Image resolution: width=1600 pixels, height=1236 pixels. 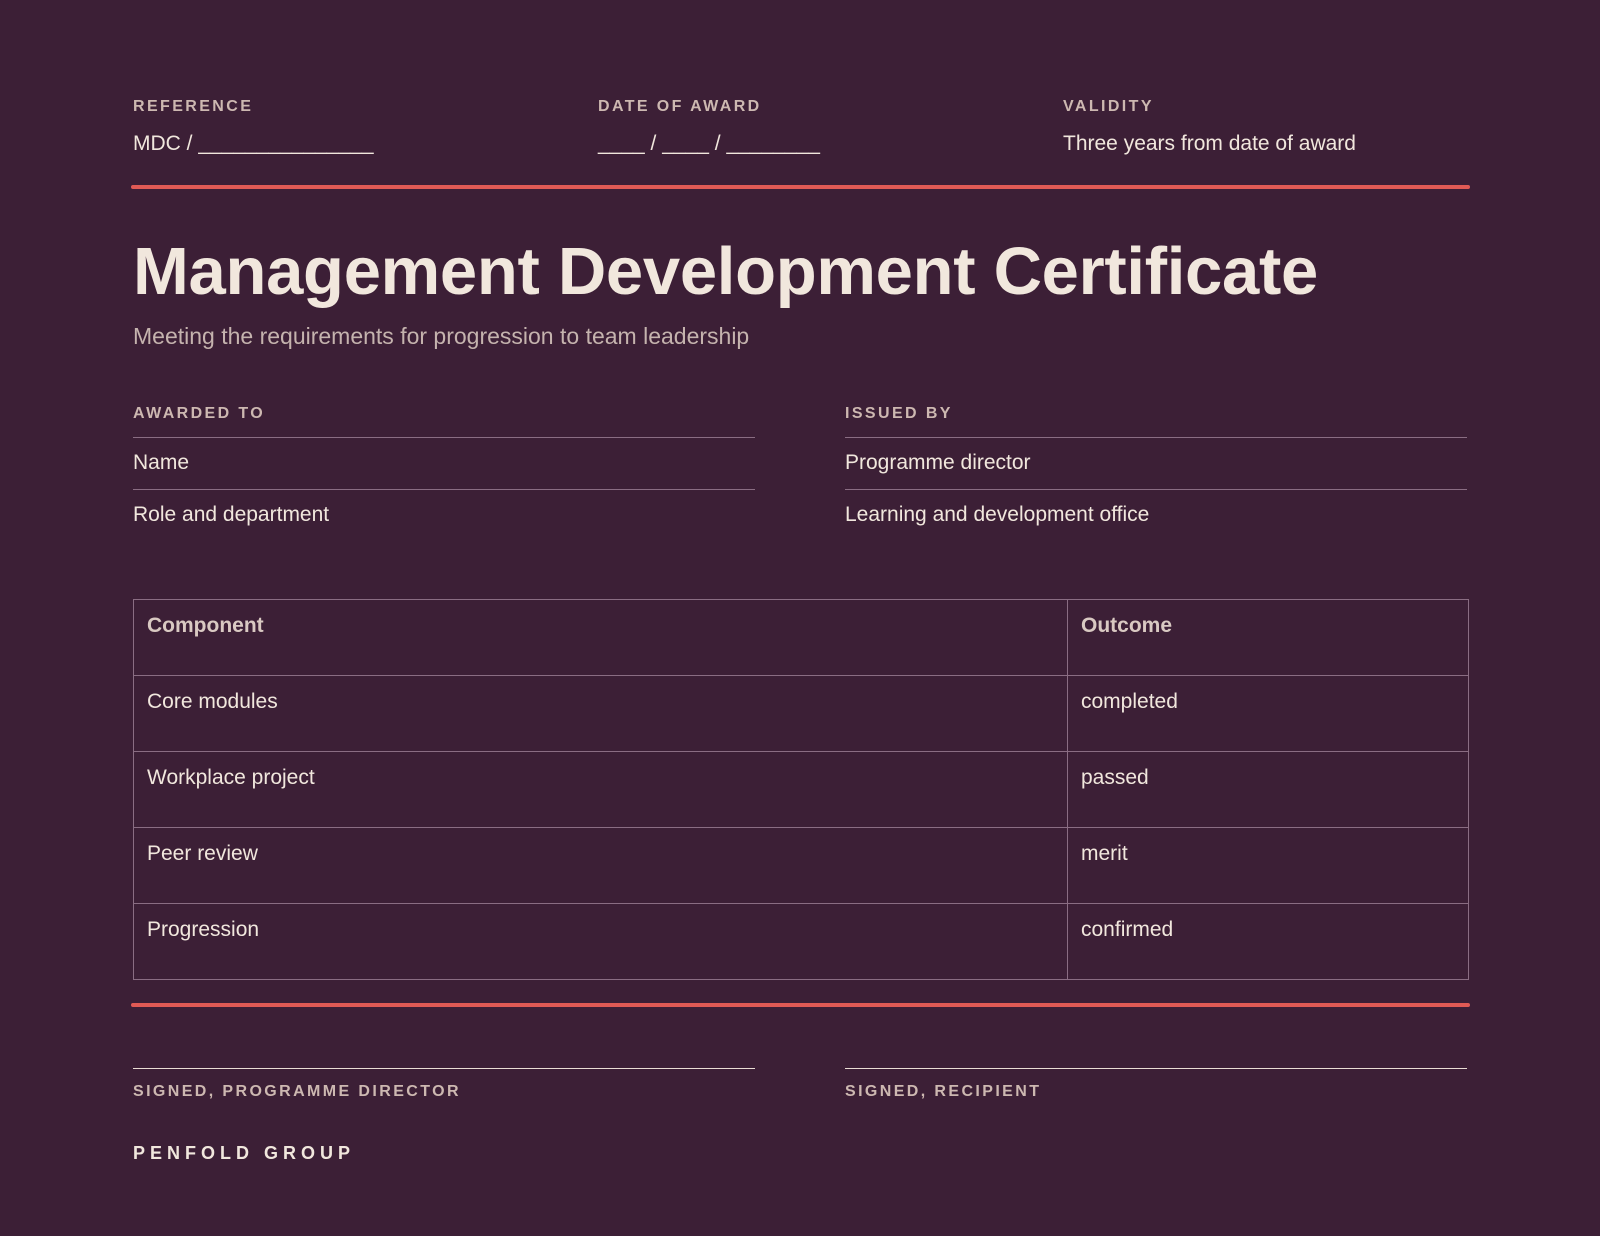 I want to click on outcome-cell: merit, so click(x=1268, y=865).